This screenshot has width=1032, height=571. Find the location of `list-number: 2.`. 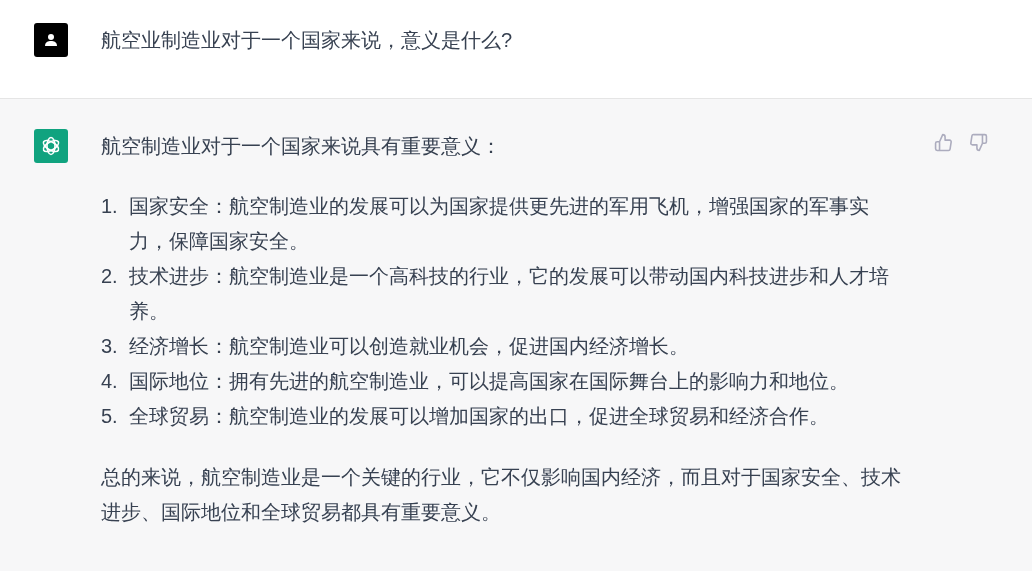

list-number: 2. is located at coordinates (110, 276).